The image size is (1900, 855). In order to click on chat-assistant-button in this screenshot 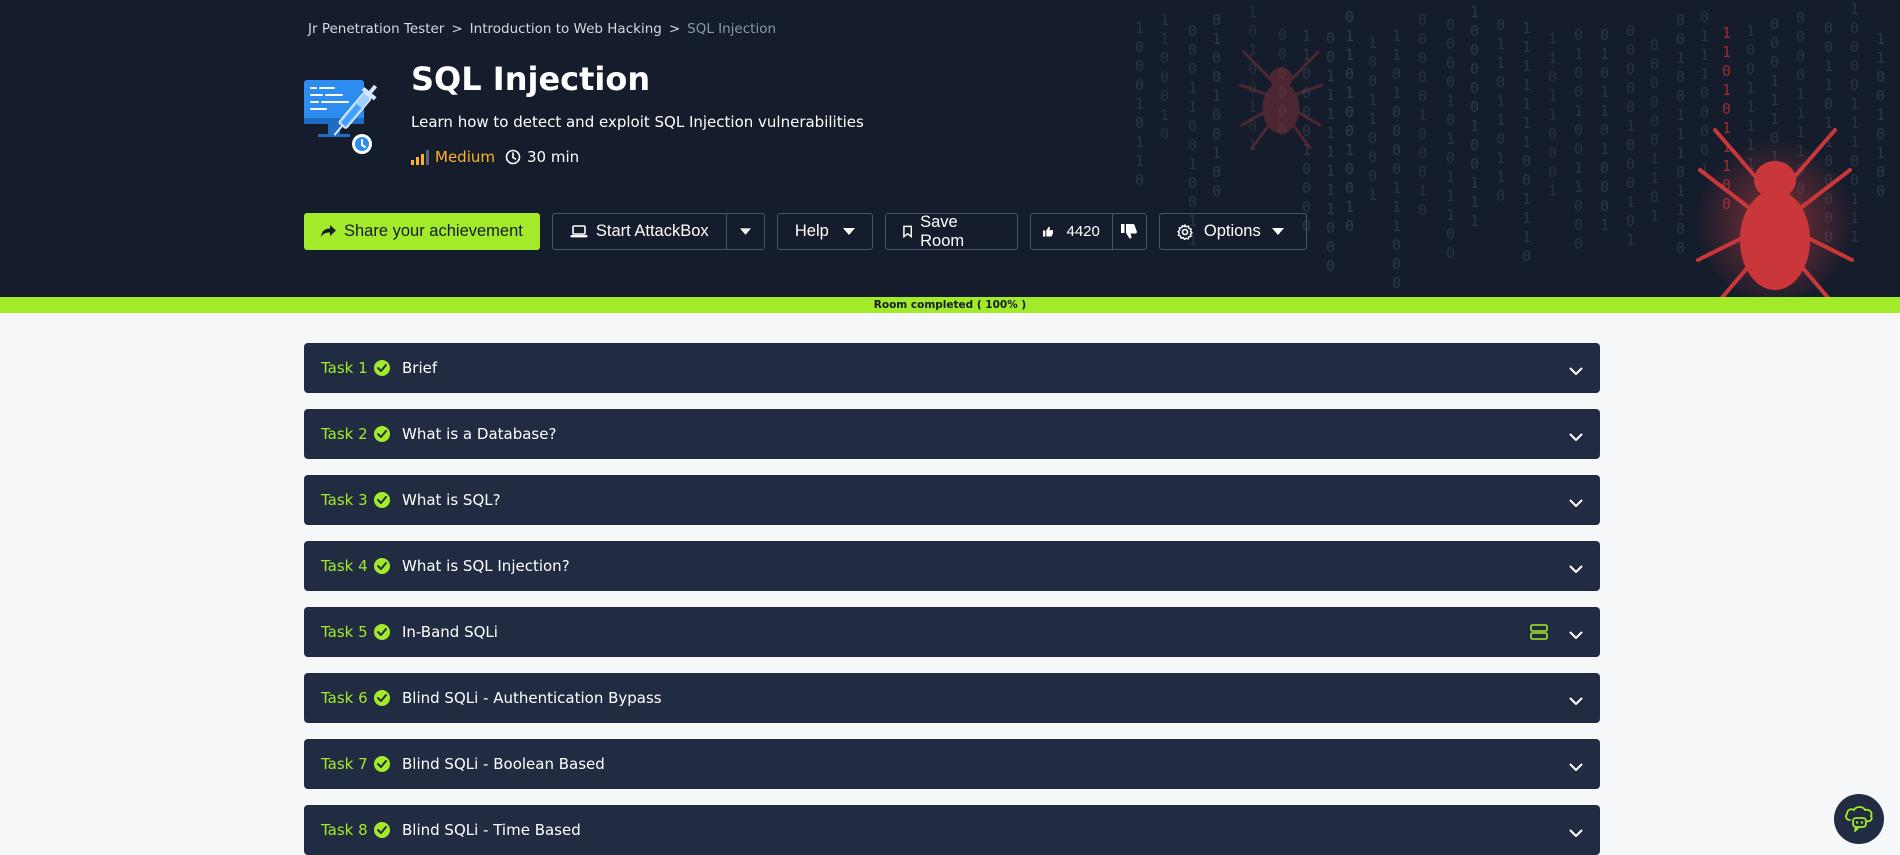, I will do `click(1859, 819)`.